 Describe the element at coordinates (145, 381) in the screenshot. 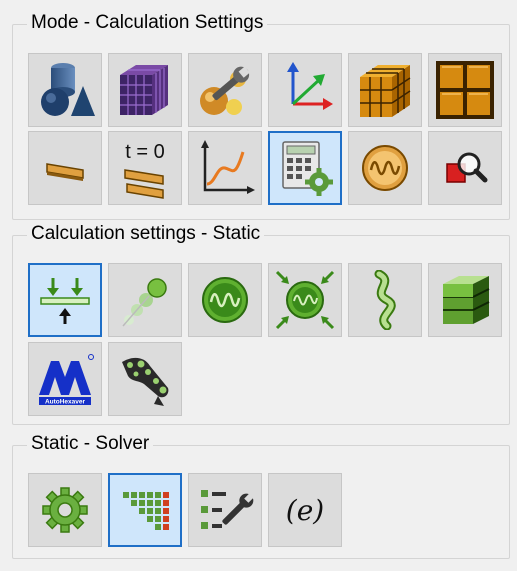

I see `frame-structure-icon` at that location.